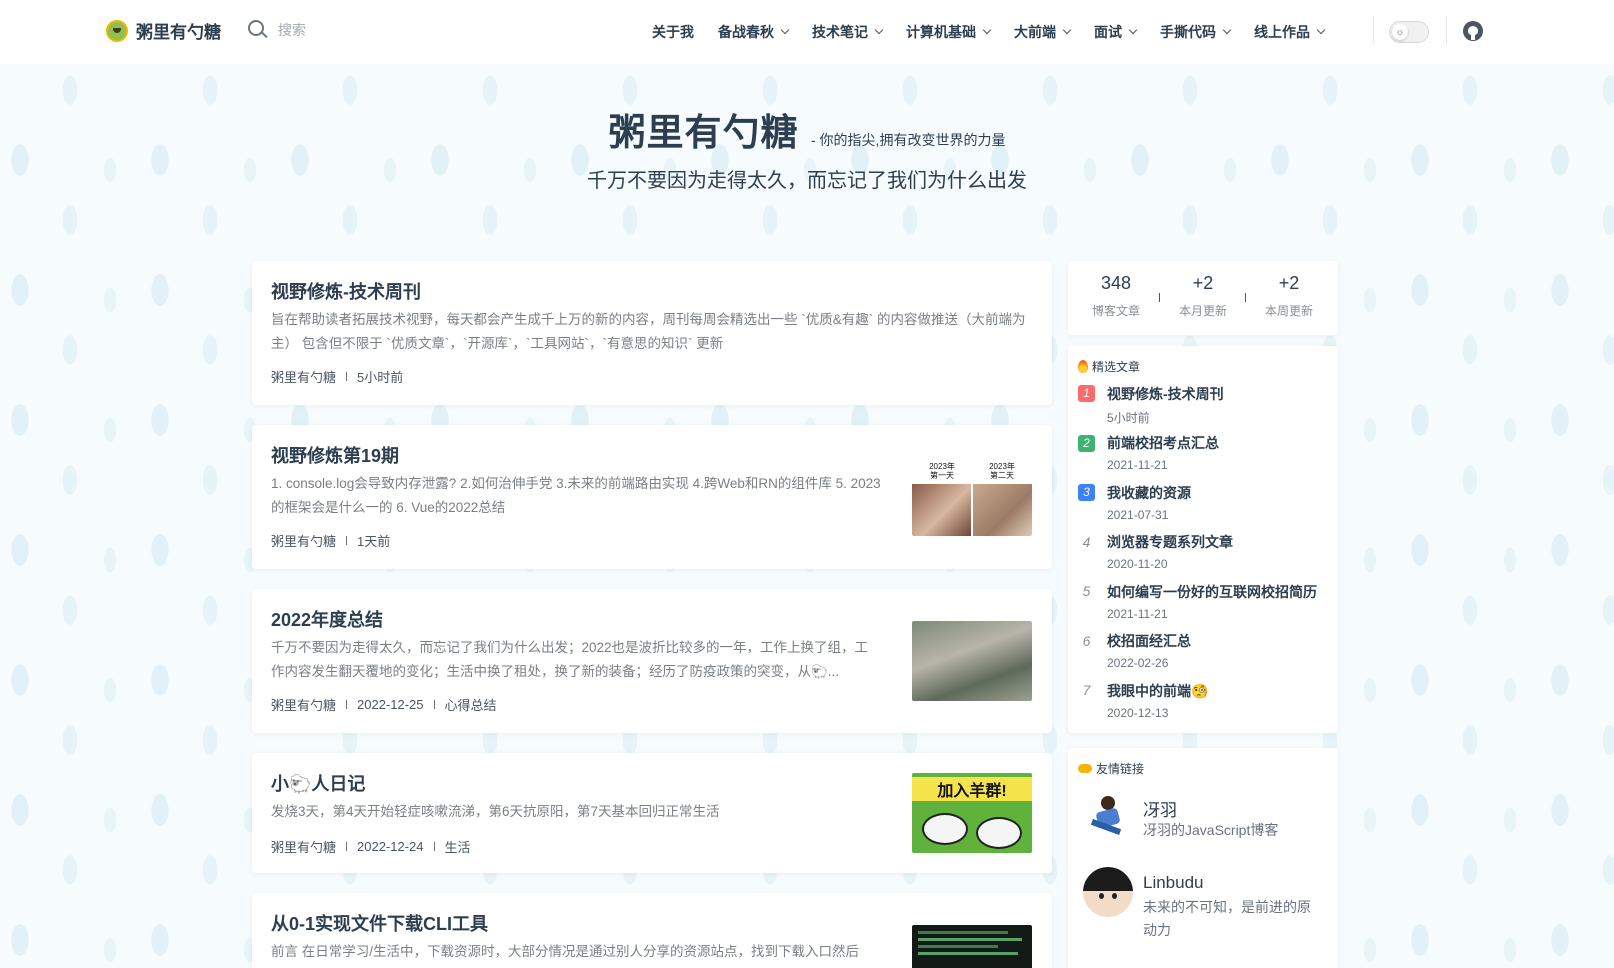 Image resolution: width=1614 pixels, height=968 pixels. What do you see at coordinates (1163, 443) in the screenshot?
I see `featured-item-title: 前端校招考点汇总` at bounding box center [1163, 443].